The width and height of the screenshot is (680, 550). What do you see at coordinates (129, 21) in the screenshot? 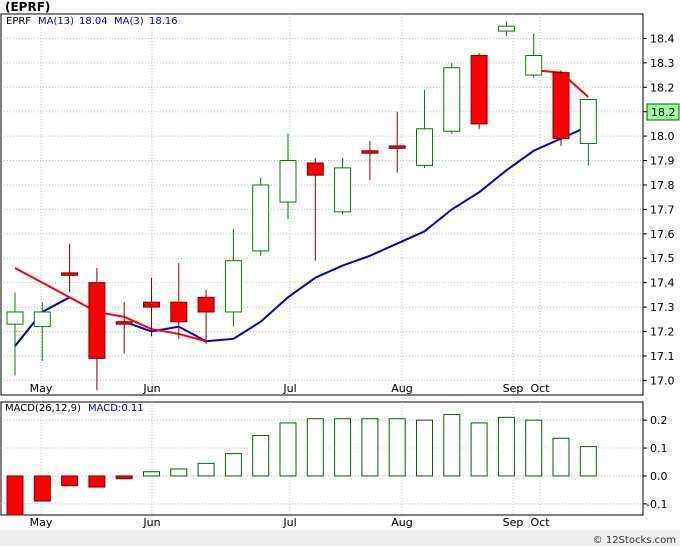
I see `legend-ma3-label: MA(3)` at bounding box center [129, 21].